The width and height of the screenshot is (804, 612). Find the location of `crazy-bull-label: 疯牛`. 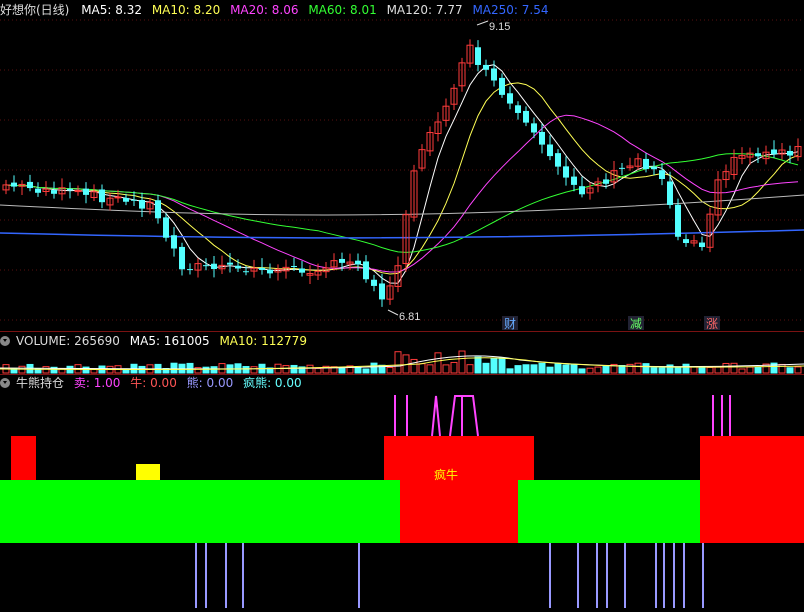

crazy-bull-label: 疯牛 is located at coordinates (446, 474).